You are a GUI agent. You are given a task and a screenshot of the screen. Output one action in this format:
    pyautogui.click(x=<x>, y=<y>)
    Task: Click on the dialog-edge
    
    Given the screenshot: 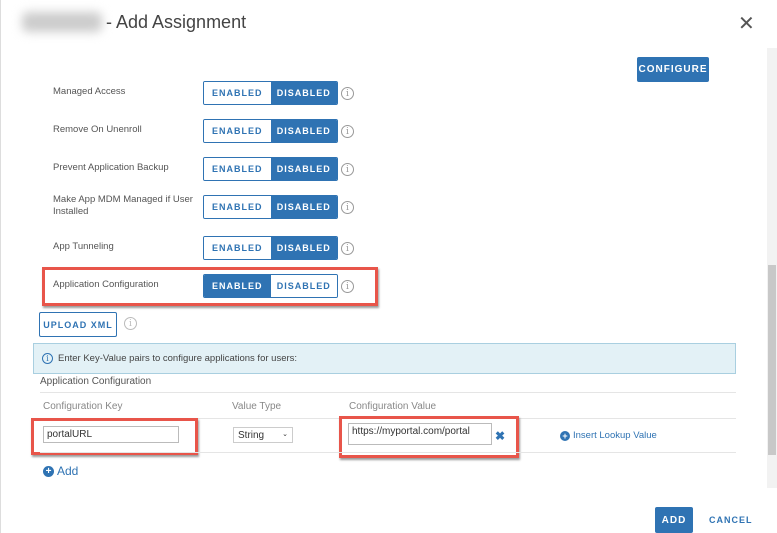 What is the action you would take?
    pyautogui.click(x=0, y=266)
    